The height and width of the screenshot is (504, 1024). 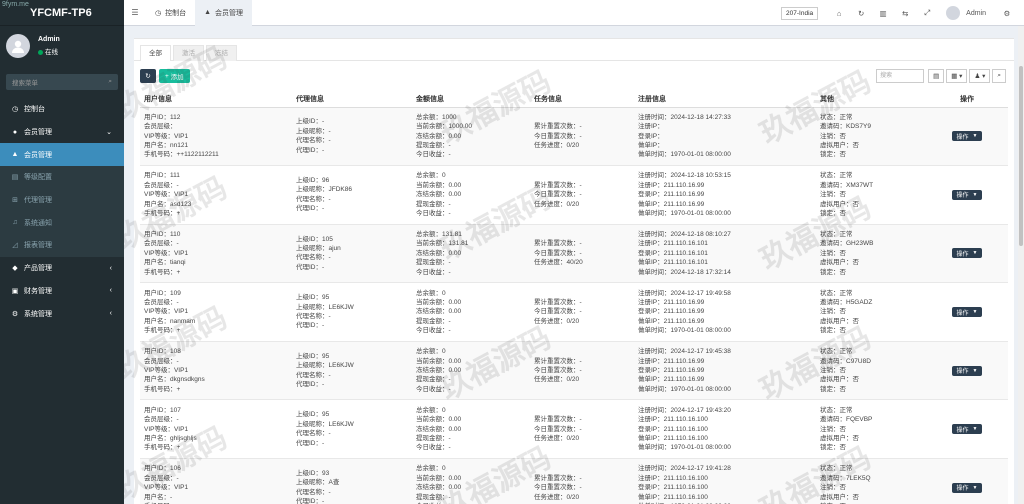 What do you see at coordinates (15, 155) in the screenshot?
I see `user-icon: ▲` at bounding box center [15, 155].